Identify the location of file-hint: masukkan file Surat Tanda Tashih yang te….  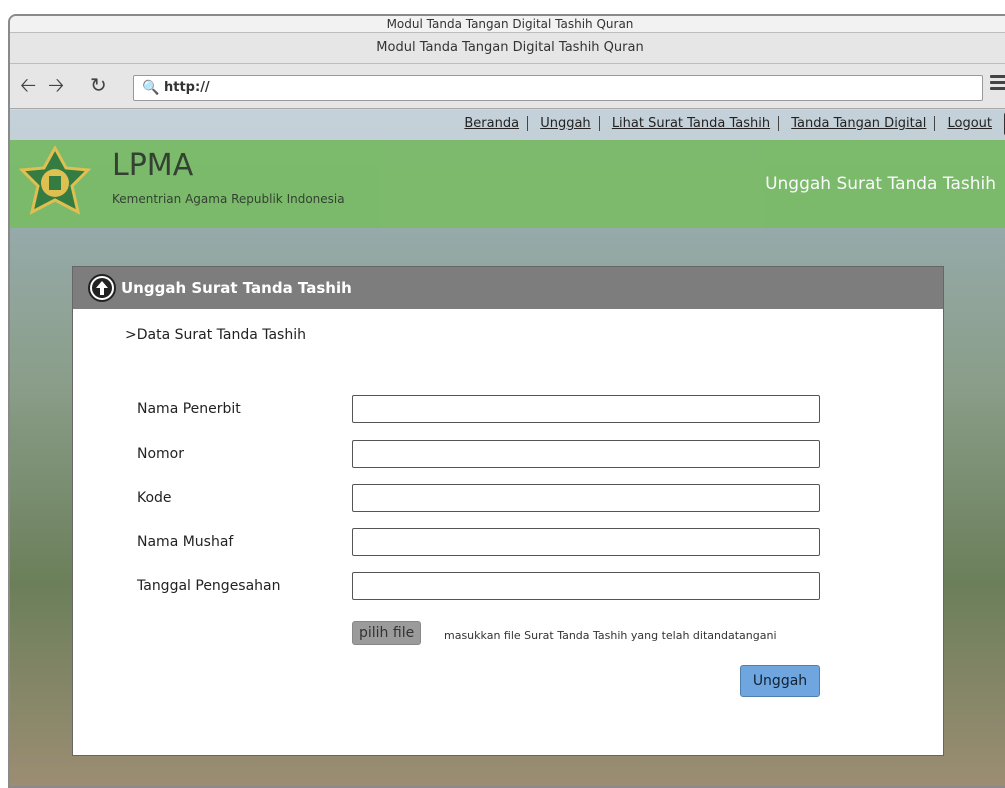
(610, 635).